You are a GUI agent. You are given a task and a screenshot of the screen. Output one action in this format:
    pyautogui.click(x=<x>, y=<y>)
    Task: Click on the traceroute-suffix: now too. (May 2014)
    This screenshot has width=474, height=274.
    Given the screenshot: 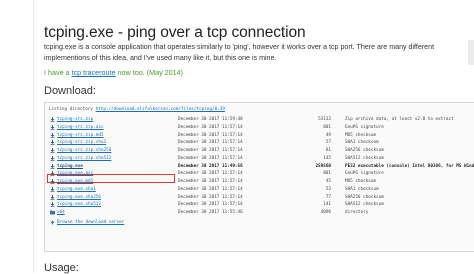 What is the action you would take?
    pyautogui.click(x=149, y=72)
    